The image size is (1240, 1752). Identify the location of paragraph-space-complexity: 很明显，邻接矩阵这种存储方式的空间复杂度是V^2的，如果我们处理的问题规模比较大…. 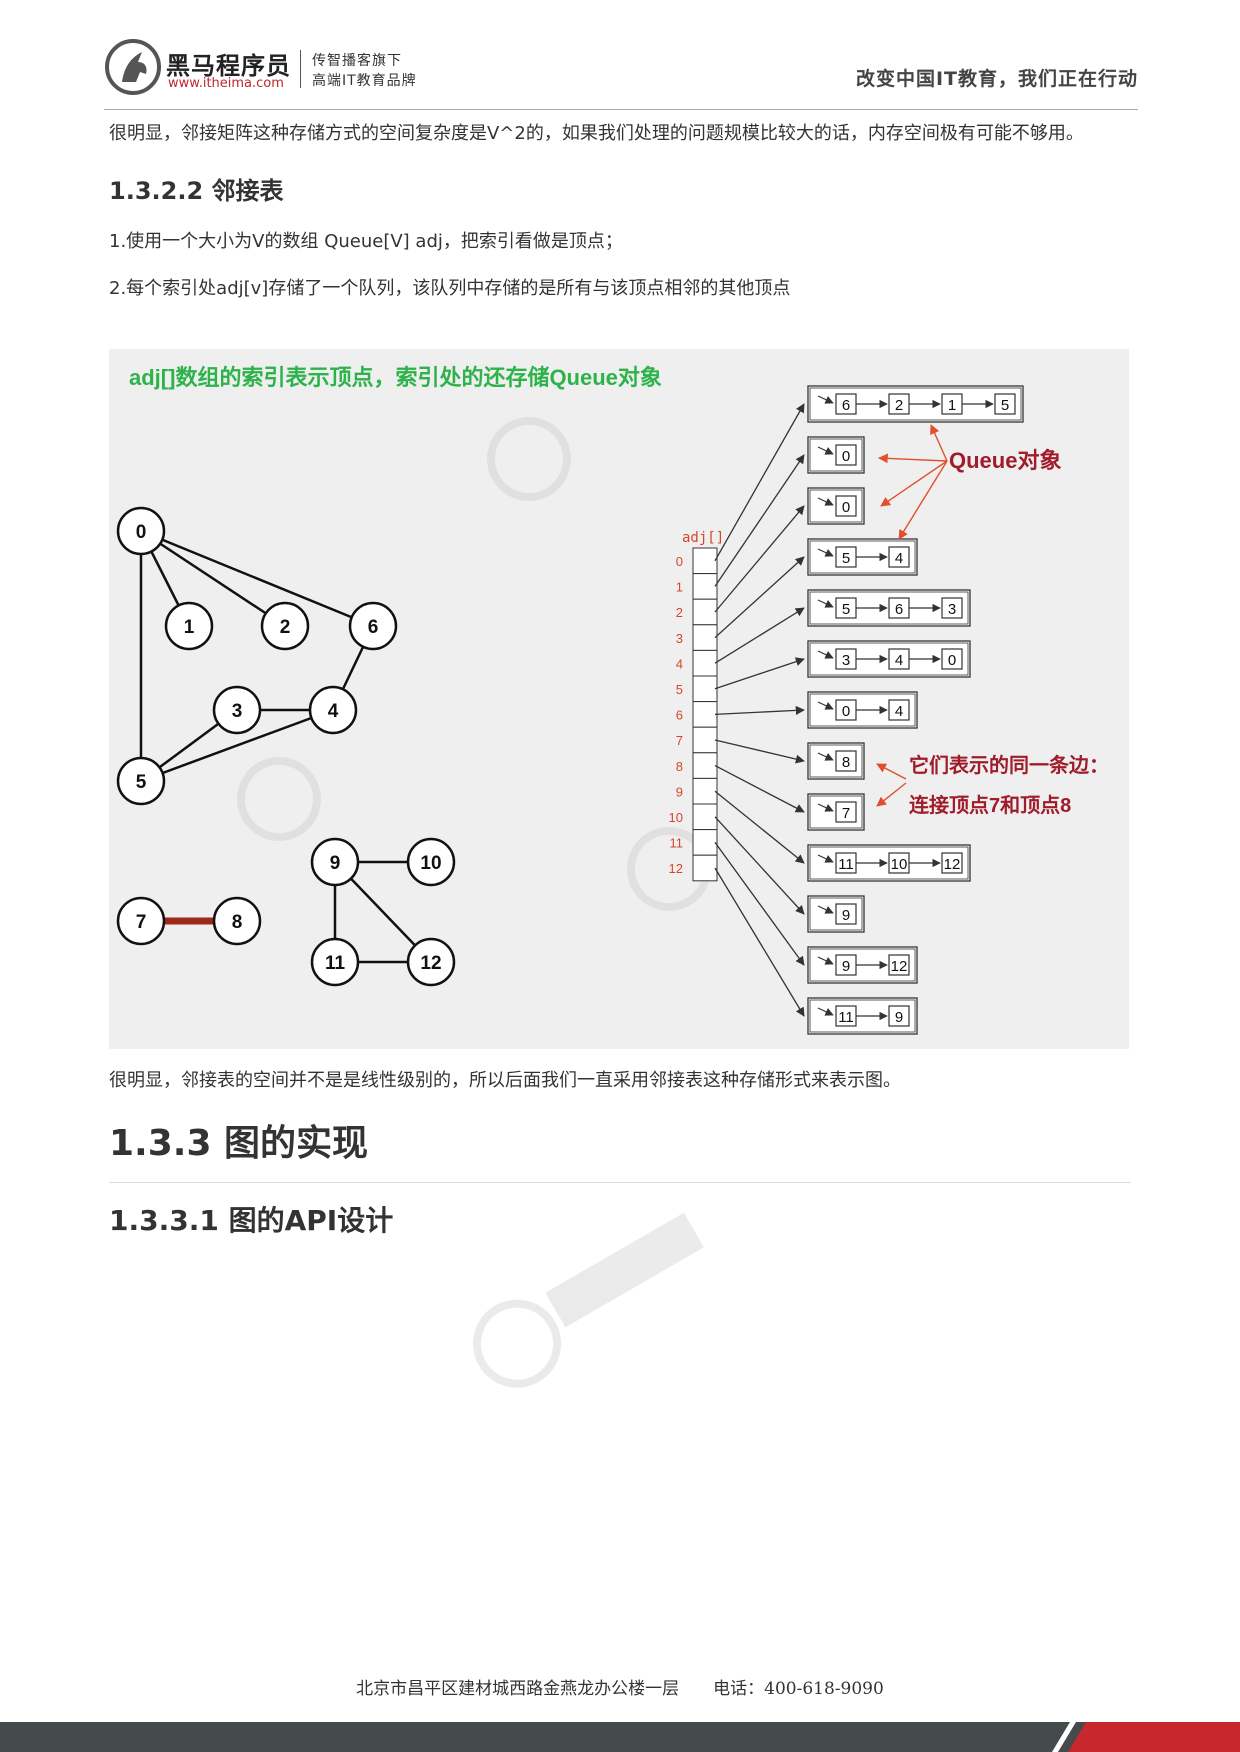
(596, 133).